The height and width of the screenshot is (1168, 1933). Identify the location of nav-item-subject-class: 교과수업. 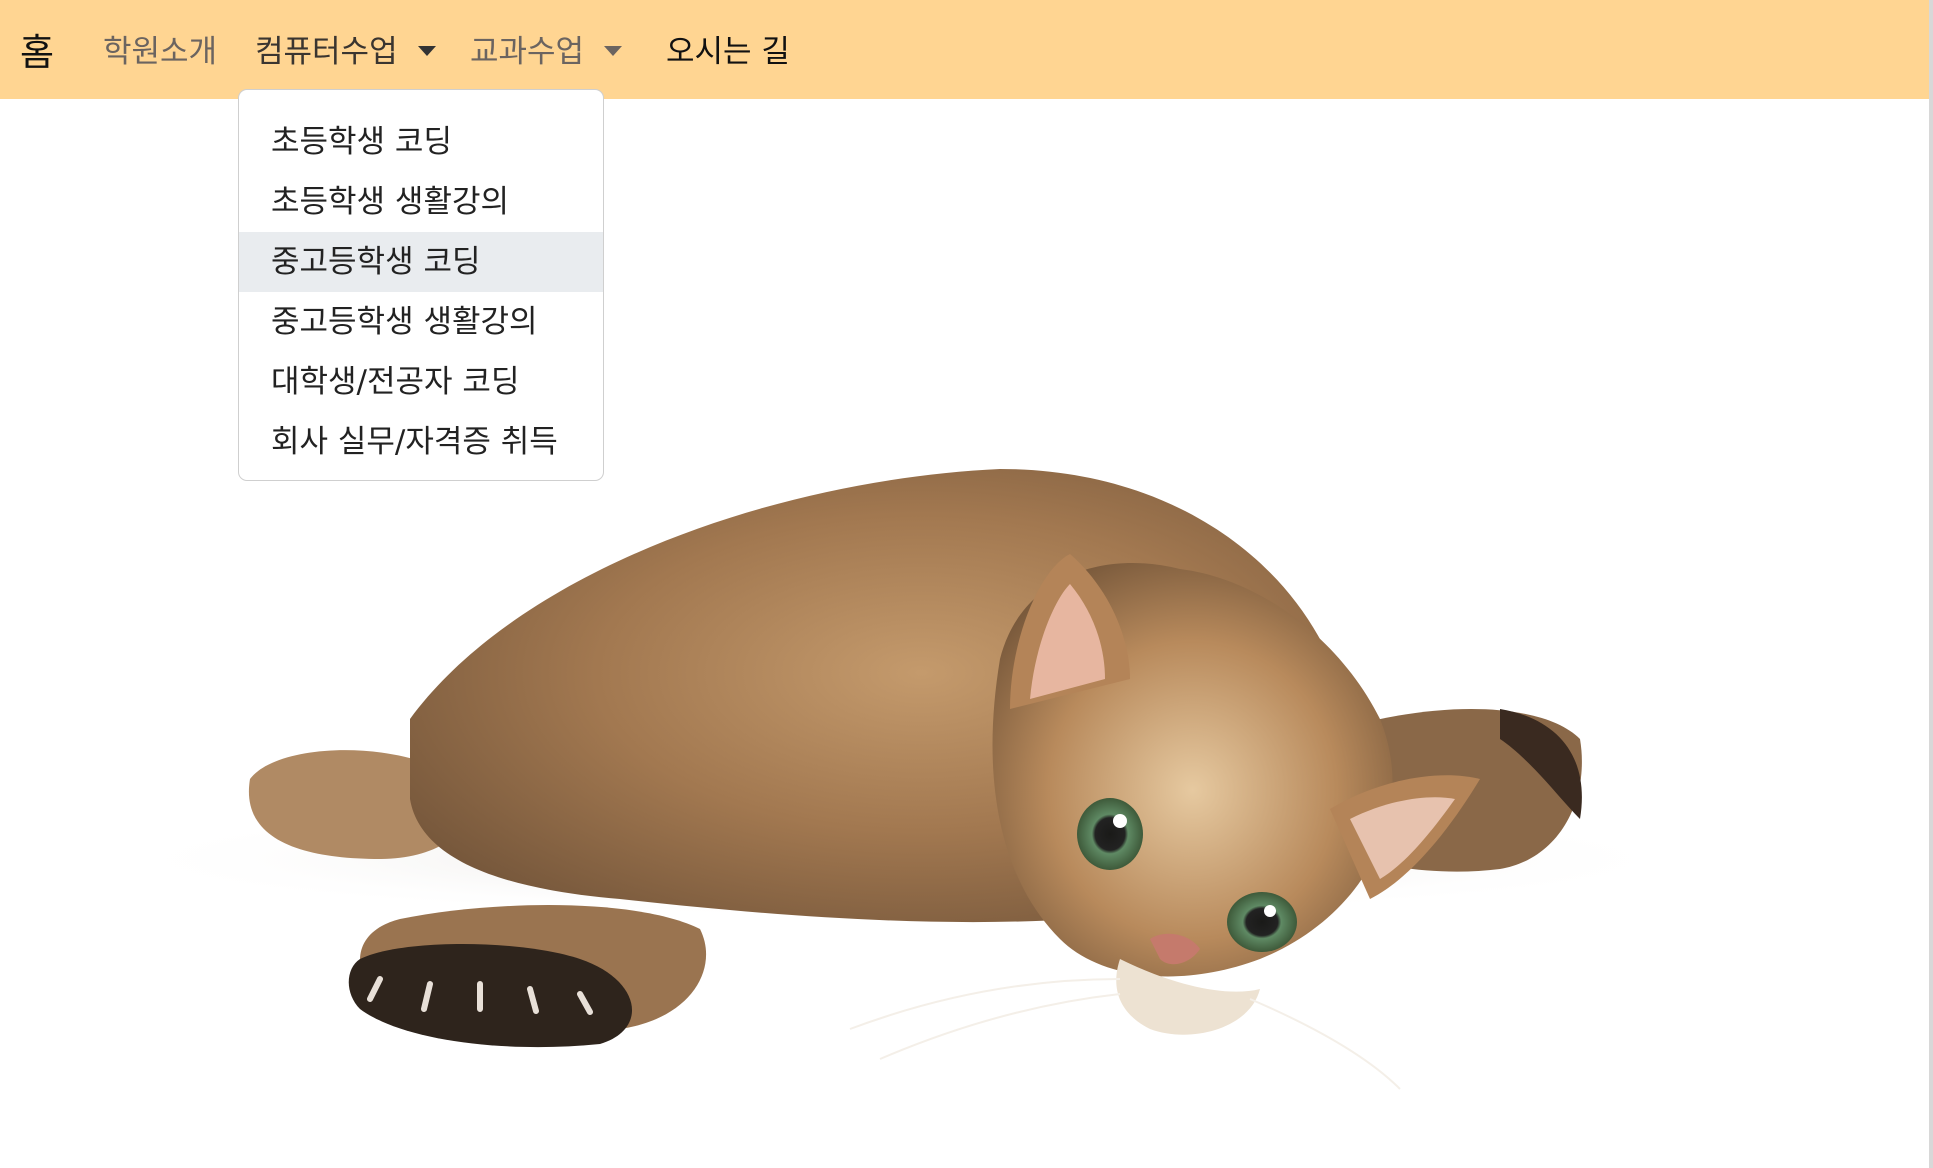
(546, 48).